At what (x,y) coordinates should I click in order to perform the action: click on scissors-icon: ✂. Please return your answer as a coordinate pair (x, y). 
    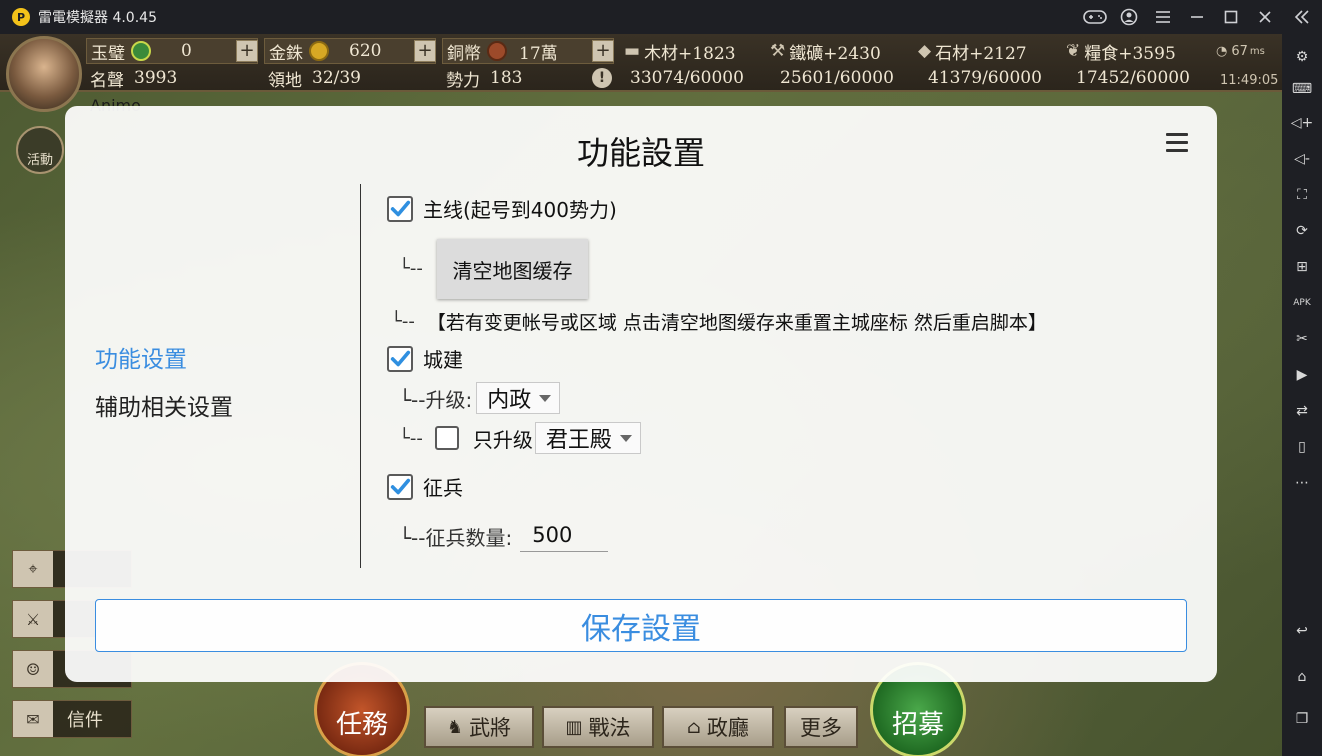
    Looking at the image, I should click on (1302, 339).